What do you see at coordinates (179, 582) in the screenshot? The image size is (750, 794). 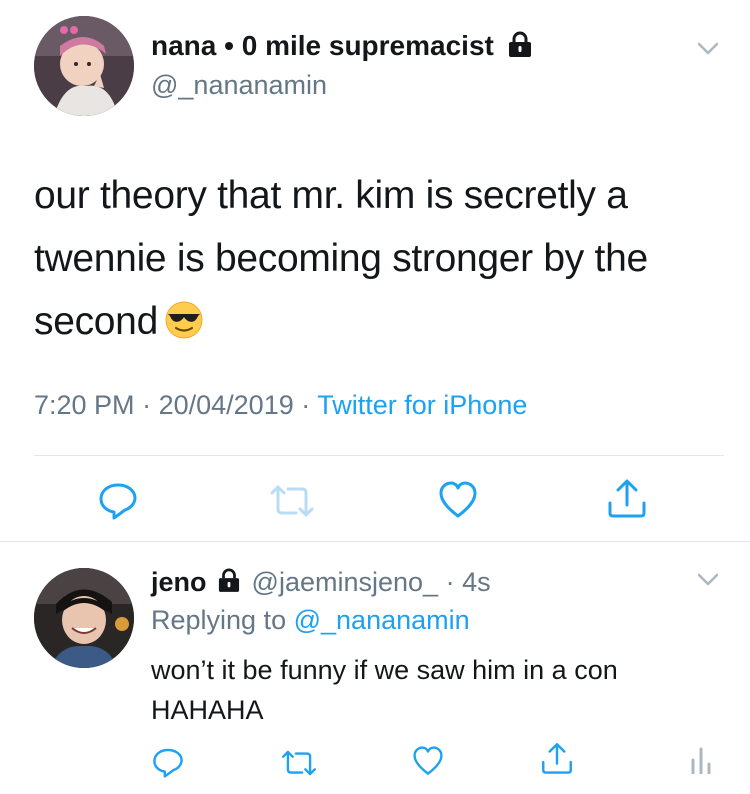 I see `reply-display-name: jeno` at bounding box center [179, 582].